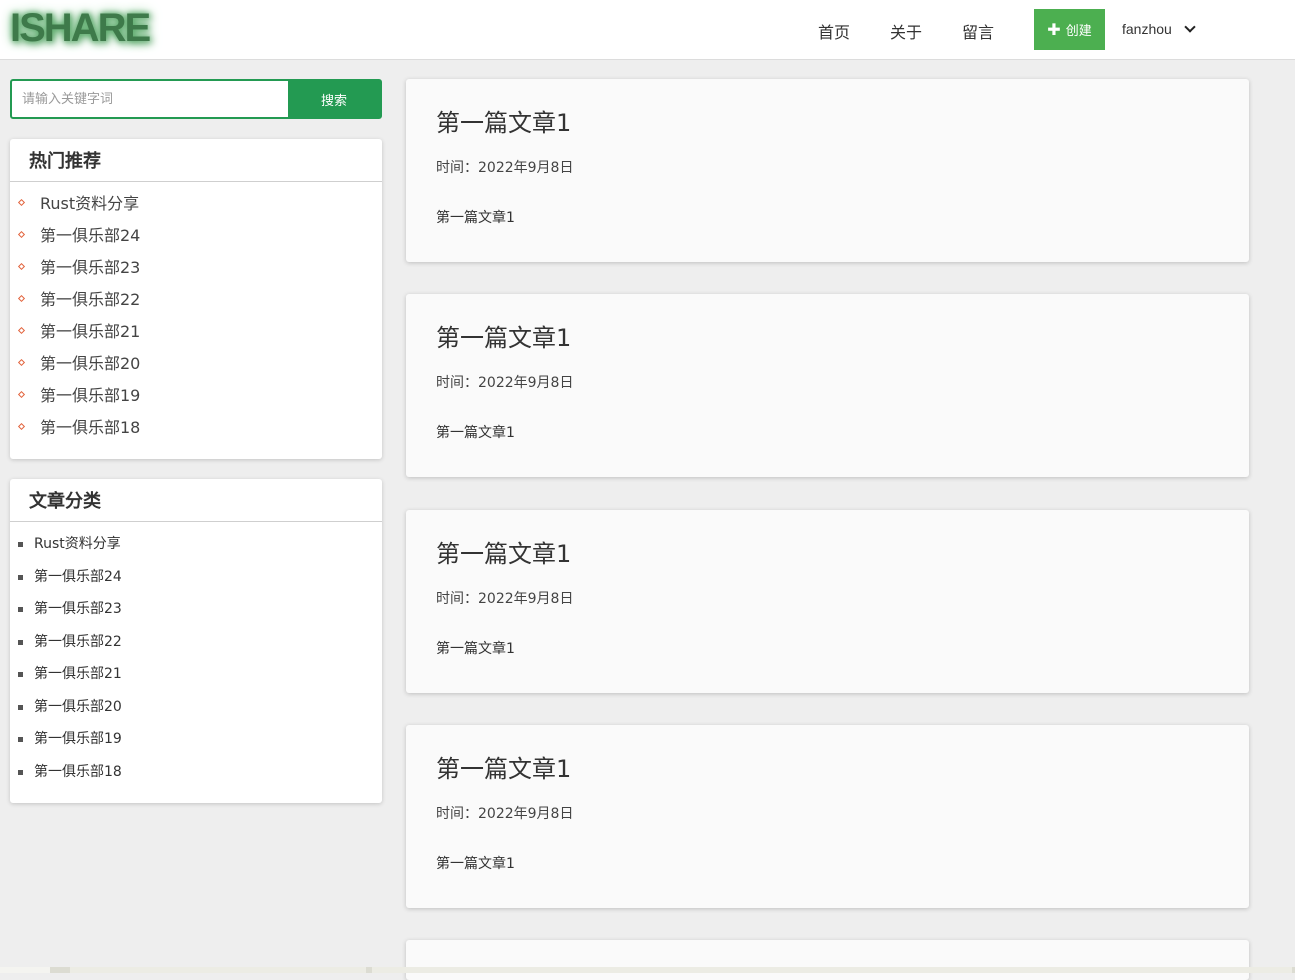 This screenshot has width=1295, height=980. Describe the element at coordinates (196, 241) in the screenshot. I see `hot-item: 第一俱乐部24` at that location.